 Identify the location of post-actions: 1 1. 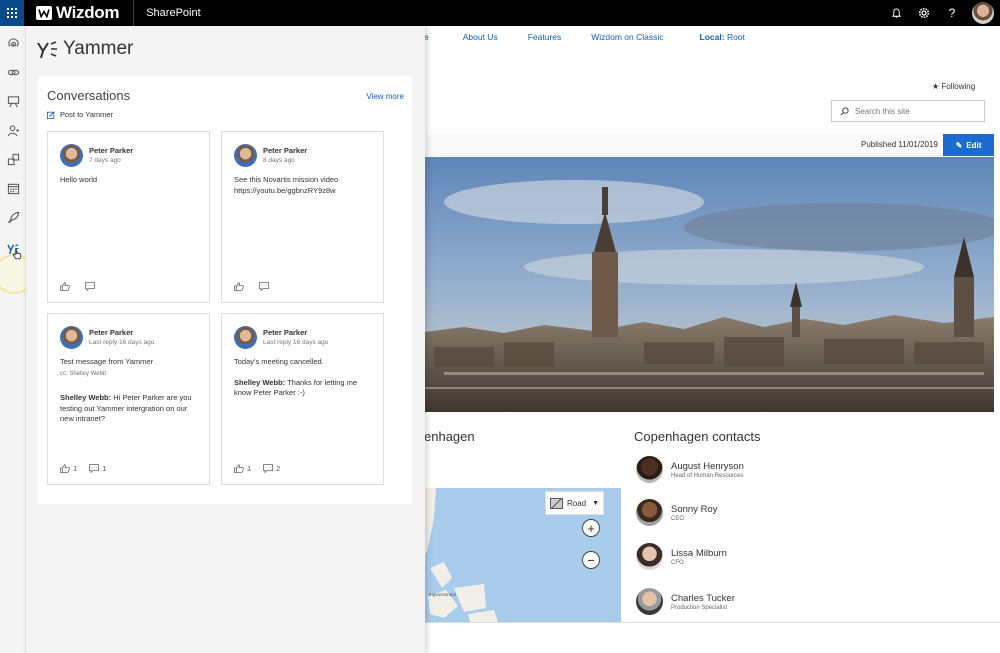
(89, 468).